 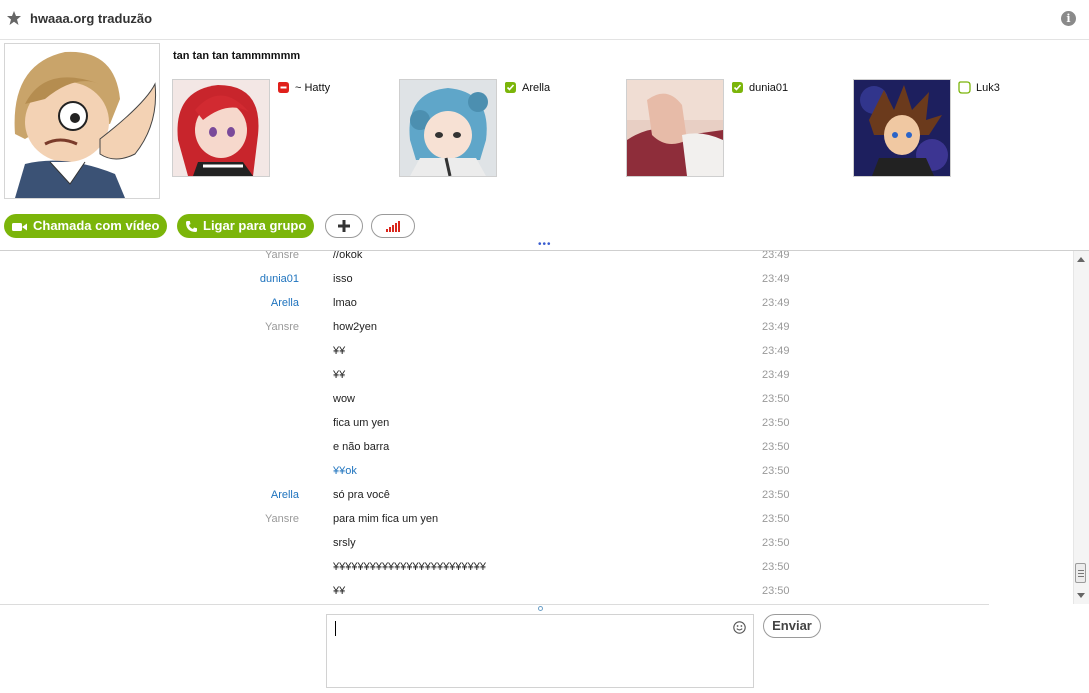 What do you see at coordinates (1081, 595) in the screenshot?
I see `scroll-down-arrow-icon` at bounding box center [1081, 595].